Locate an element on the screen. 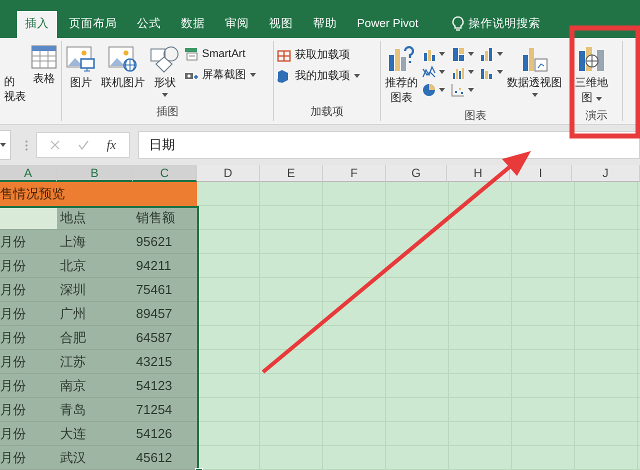 The width and height of the screenshot is (640, 470). column-header: C is located at coordinates (165, 173).